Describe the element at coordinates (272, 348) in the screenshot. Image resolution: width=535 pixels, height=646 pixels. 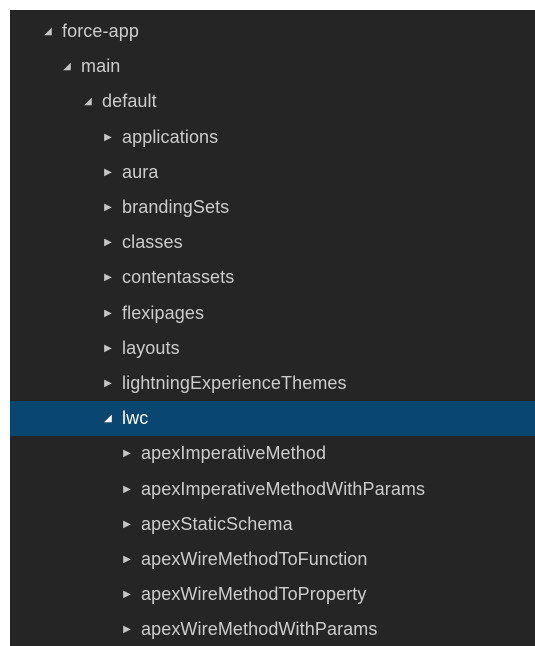
I see `tree-folder-layouts: ▶ layouts` at that location.